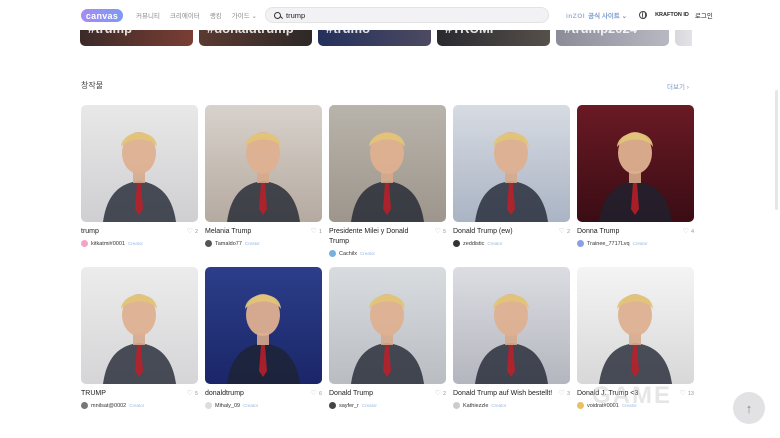 This screenshot has width=780, height=438. I want to click on canvas-logo: canvas, so click(102, 15).